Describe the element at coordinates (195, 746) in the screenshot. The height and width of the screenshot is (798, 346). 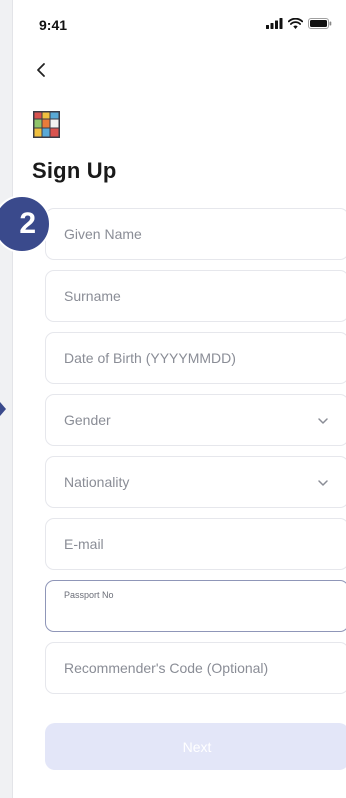
I see `next-button: Next` at that location.